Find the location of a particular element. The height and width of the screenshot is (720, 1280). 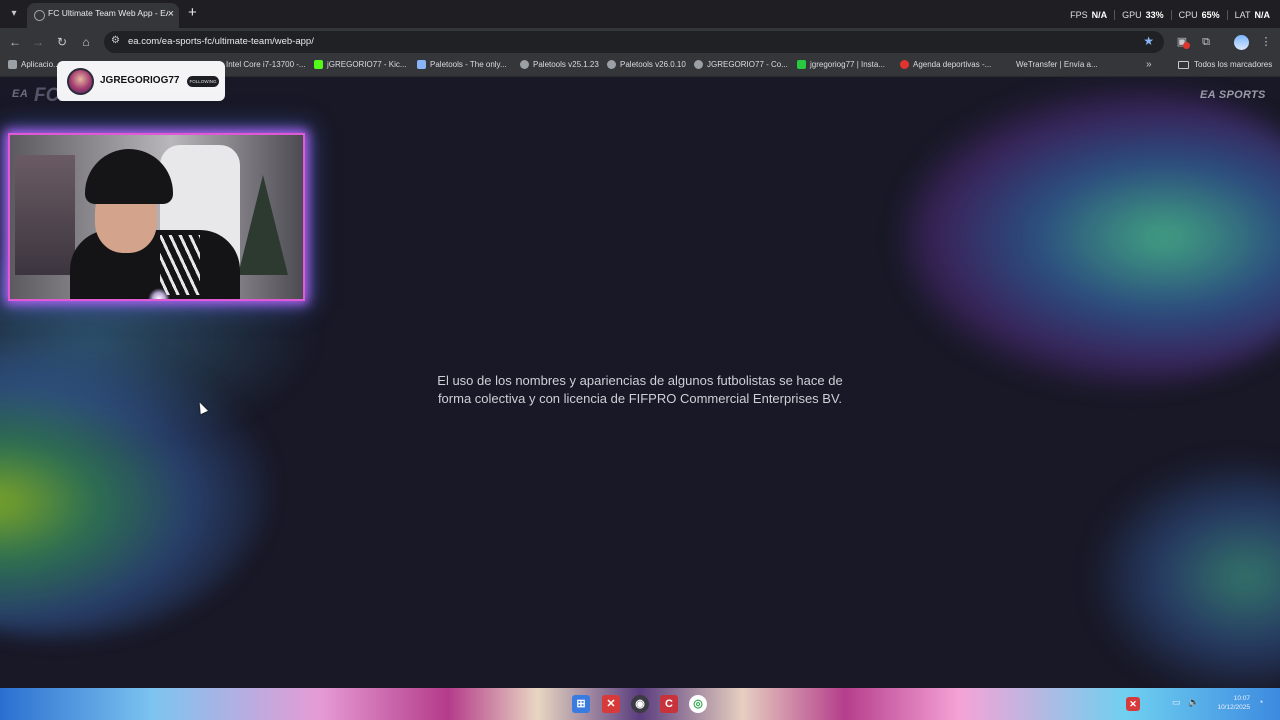

tab-search-icon: ▾ is located at coordinates (14, 14).